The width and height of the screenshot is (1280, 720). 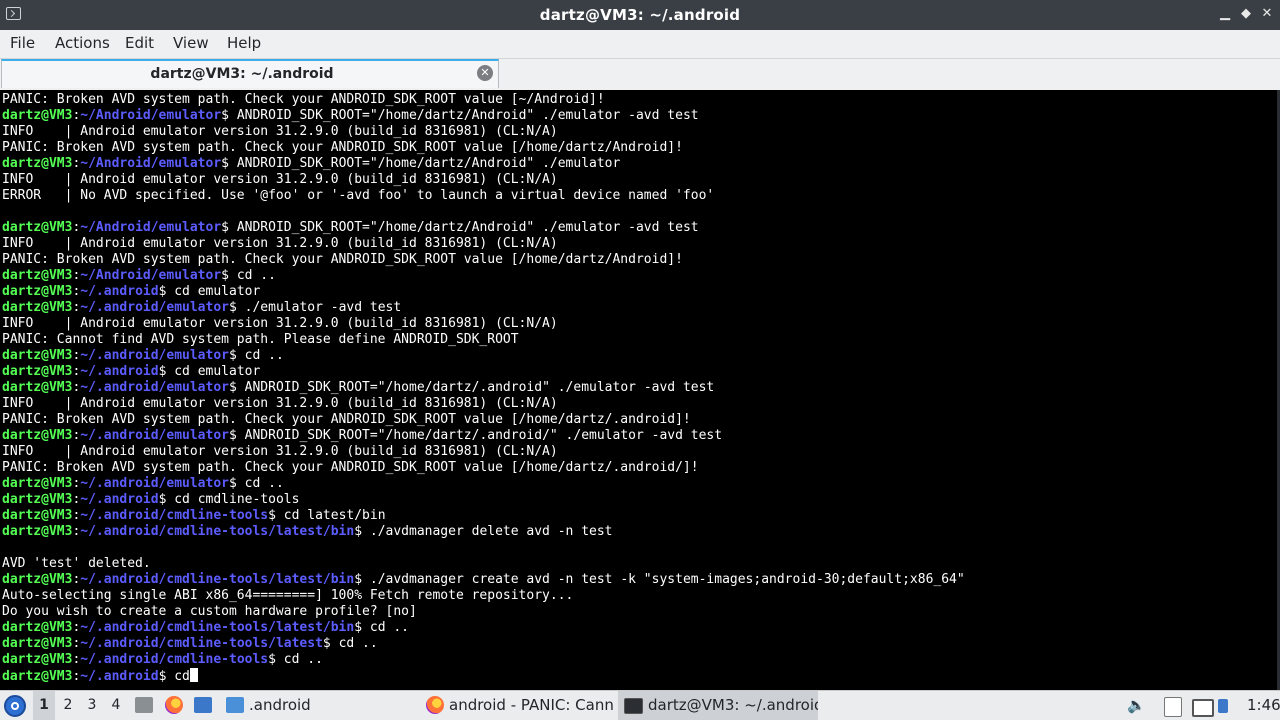 What do you see at coordinates (1267, 14) in the screenshot?
I see `close-window-button: ✕` at bounding box center [1267, 14].